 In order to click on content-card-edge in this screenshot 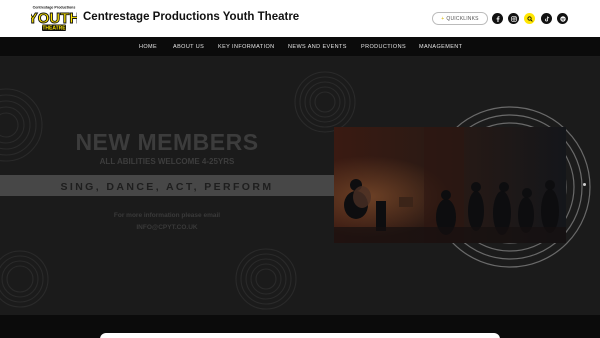, I will do `click(300, 335)`.